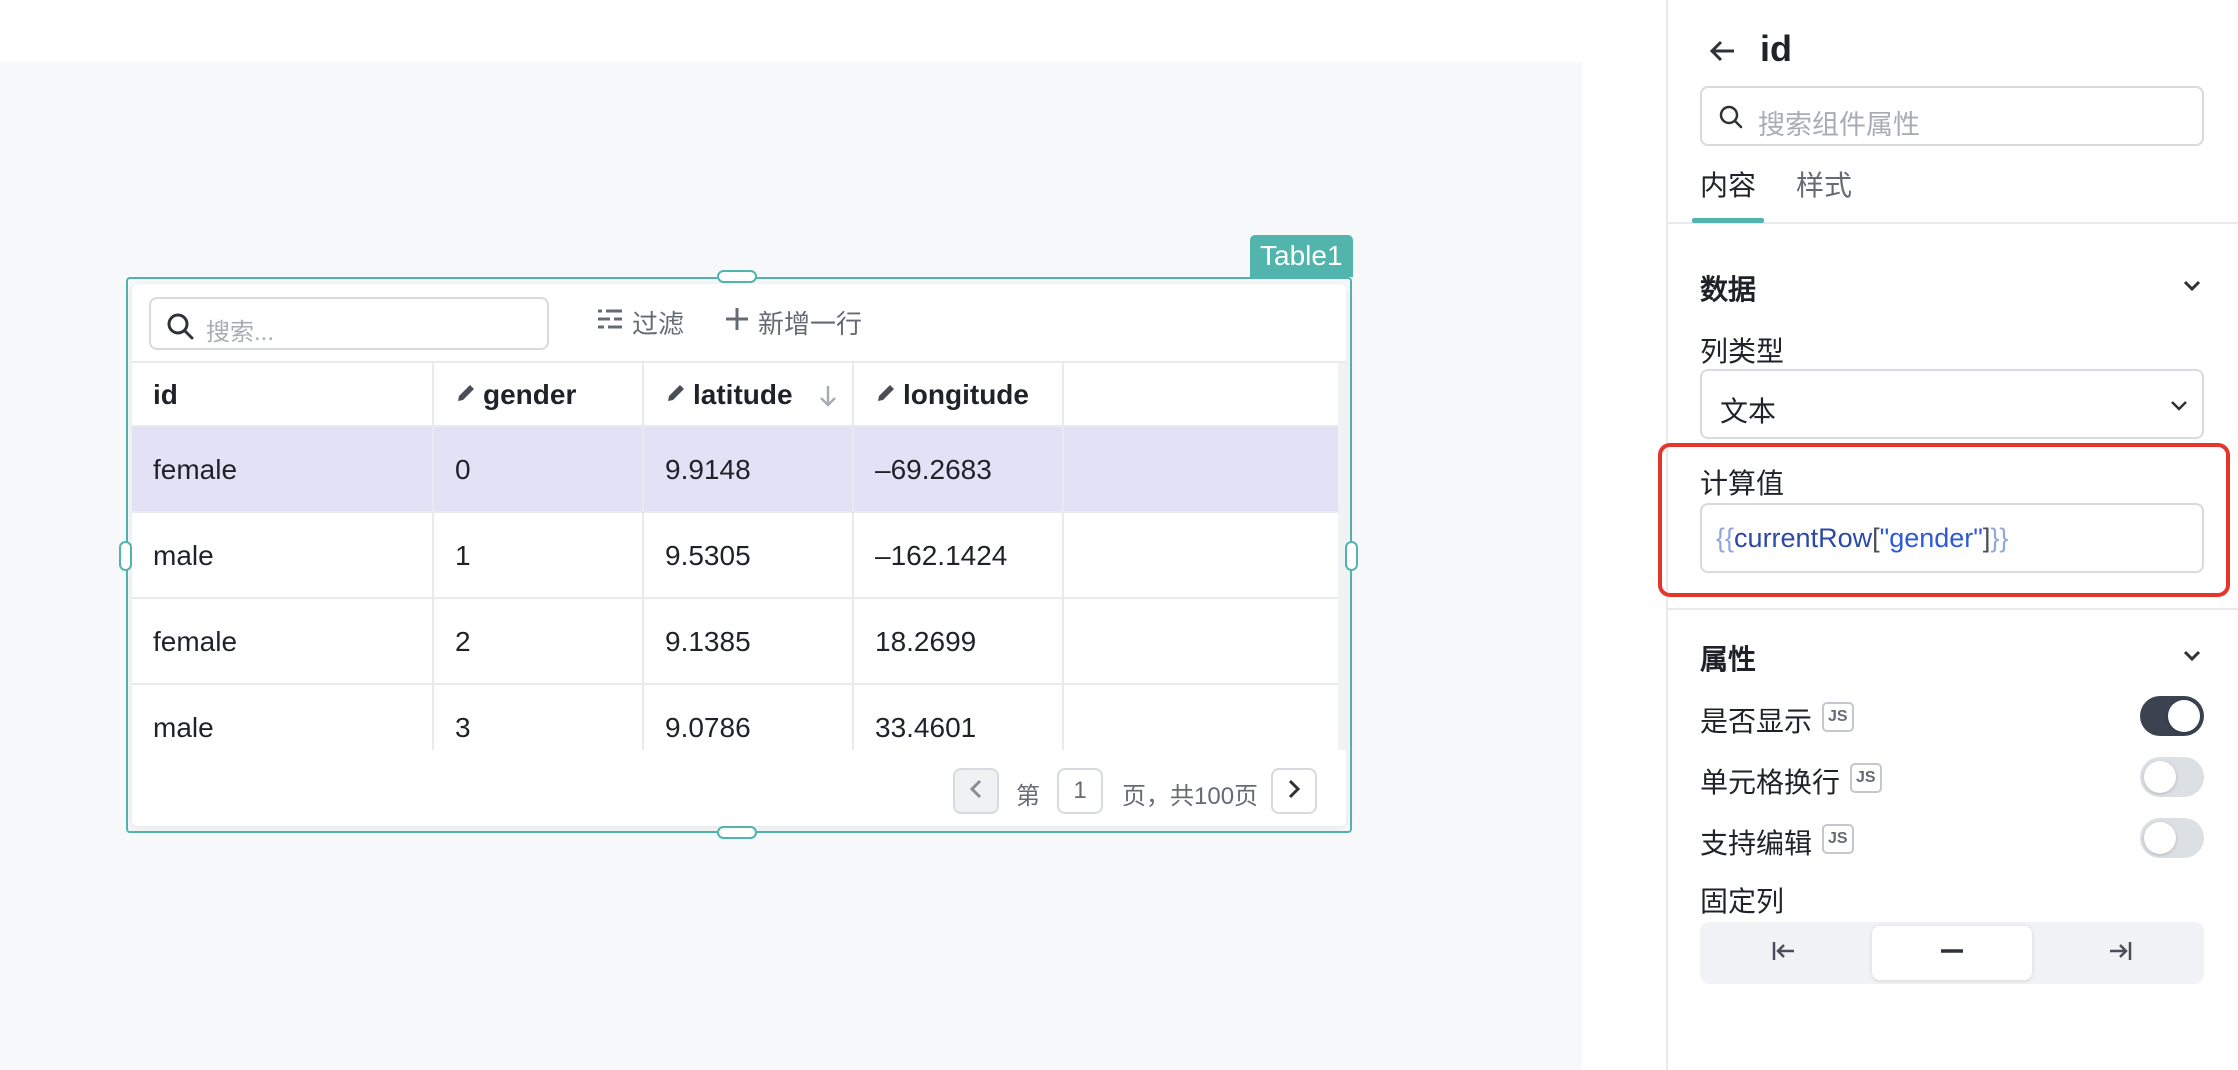 The image size is (2238, 1070). What do you see at coordinates (452, 556) in the screenshot?
I see `table-cell: 1` at bounding box center [452, 556].